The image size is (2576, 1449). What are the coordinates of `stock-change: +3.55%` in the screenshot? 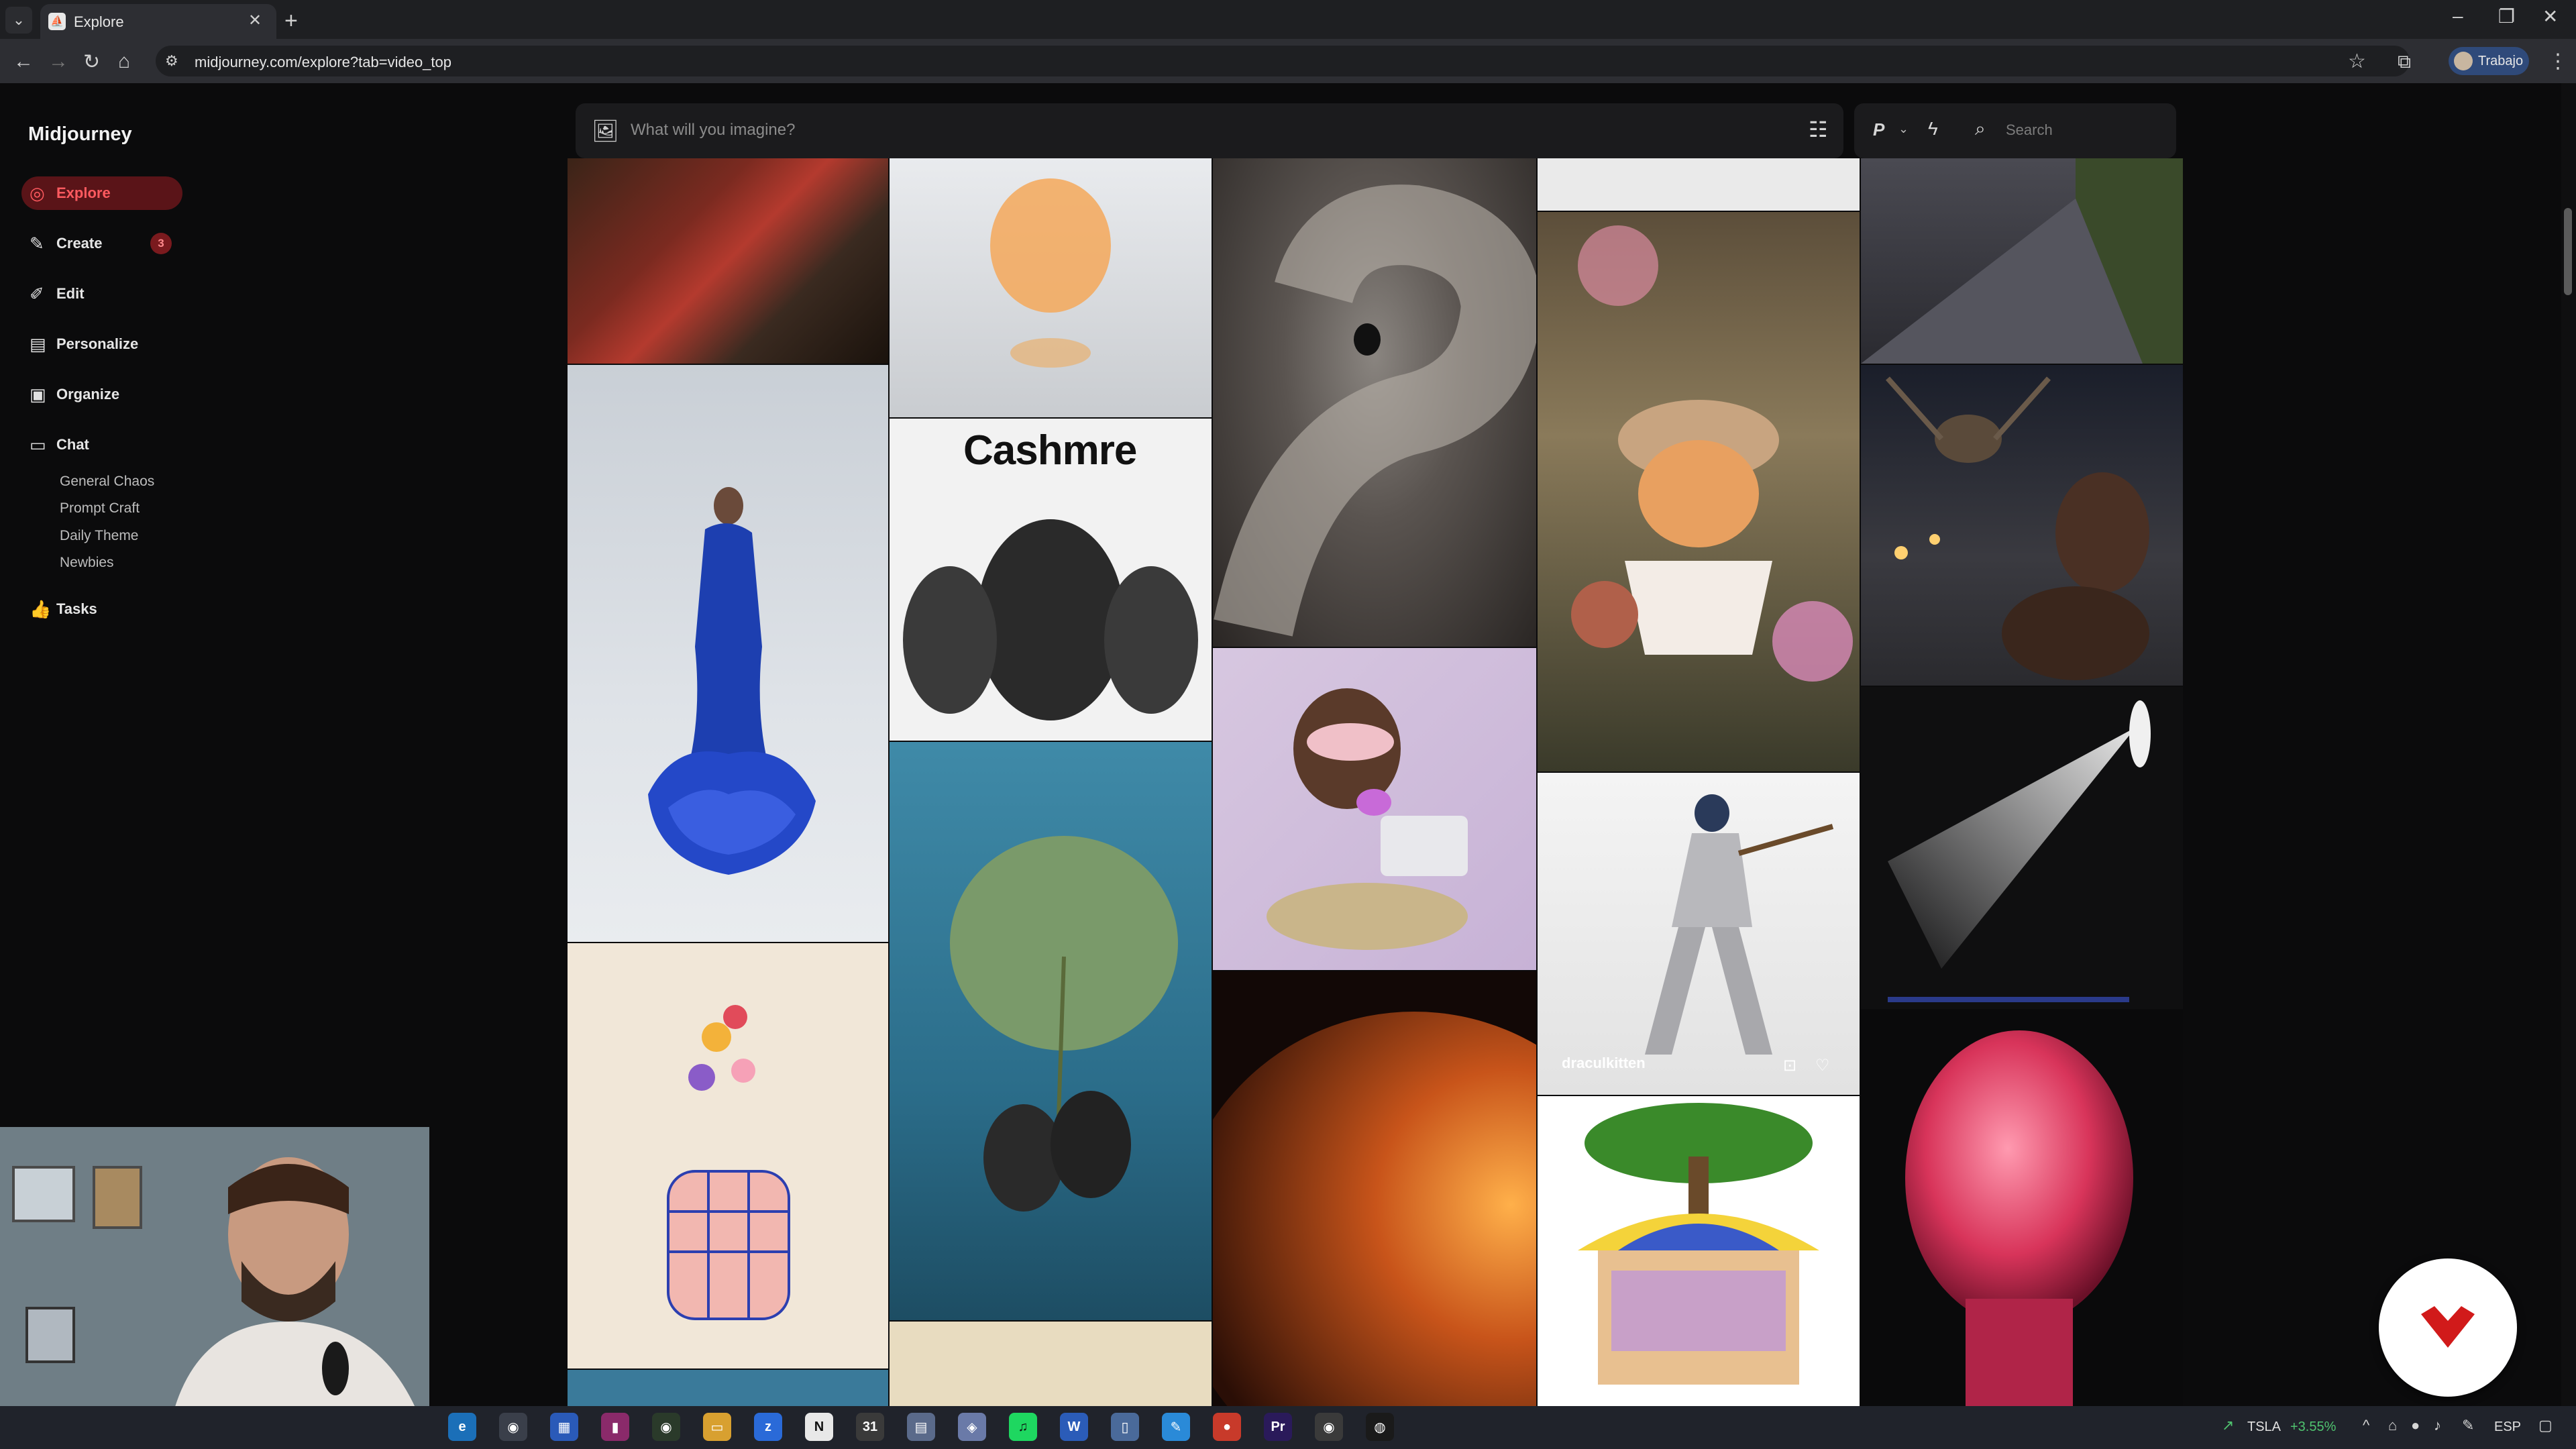 It's located at (2313, 1426).